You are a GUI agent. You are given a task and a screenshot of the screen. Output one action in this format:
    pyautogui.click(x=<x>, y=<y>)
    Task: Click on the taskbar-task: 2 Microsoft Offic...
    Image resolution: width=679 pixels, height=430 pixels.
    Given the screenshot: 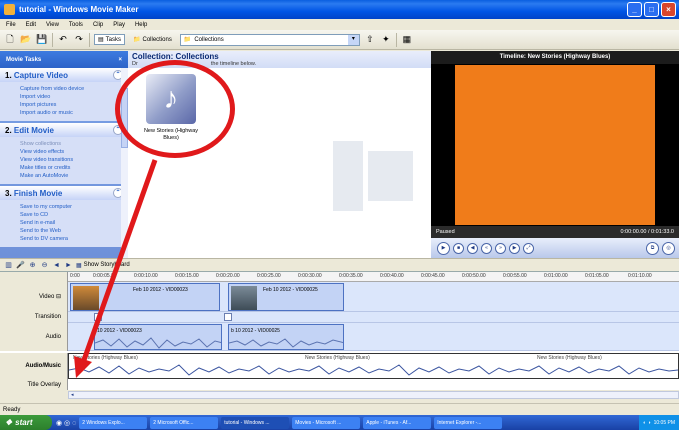 What is the action you would take?
    pyautogui.click(x=184, y=422)
    